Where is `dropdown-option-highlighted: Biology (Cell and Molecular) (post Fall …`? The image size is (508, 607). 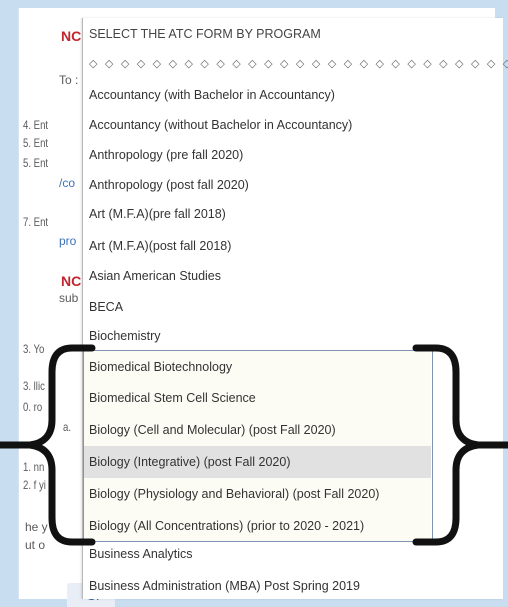 dropdown-option-highlighted: Biology (Cell and Molecular) (post Fall … is located at coordinates (257, 430).